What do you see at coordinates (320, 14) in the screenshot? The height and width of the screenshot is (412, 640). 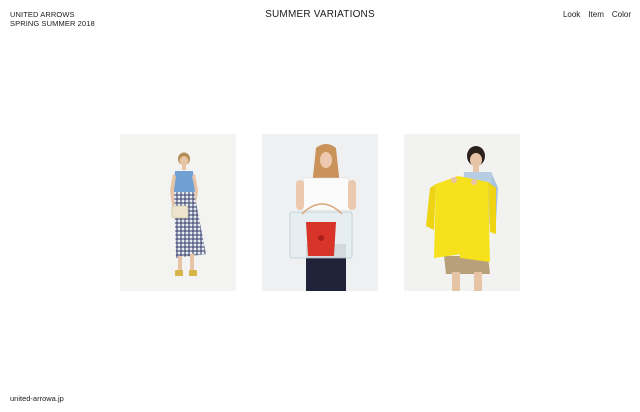 I see `page-title: SUMMER VARIATIONS` at bounding box center [320, 14].